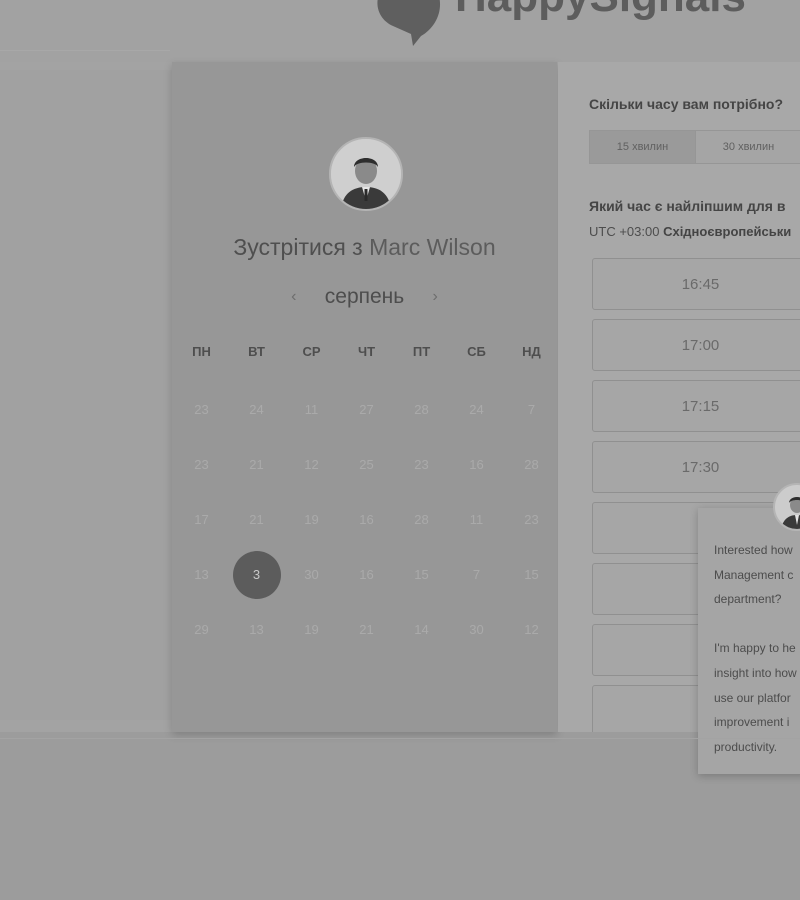 The height and width of the screenshot is (900, 800). Describe the element at coordinates (727, 231) in the screenshot. I see `timezone-name: Східноєвропейськи` at that location.